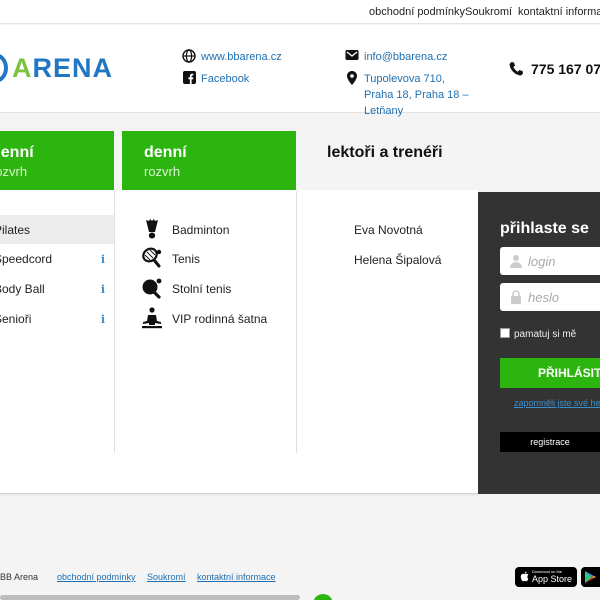  What do you see at coordinates (397, 260) in the screenshot?
I see `trainer-item: Helena Šipalová` at bounding box center [397, 260].